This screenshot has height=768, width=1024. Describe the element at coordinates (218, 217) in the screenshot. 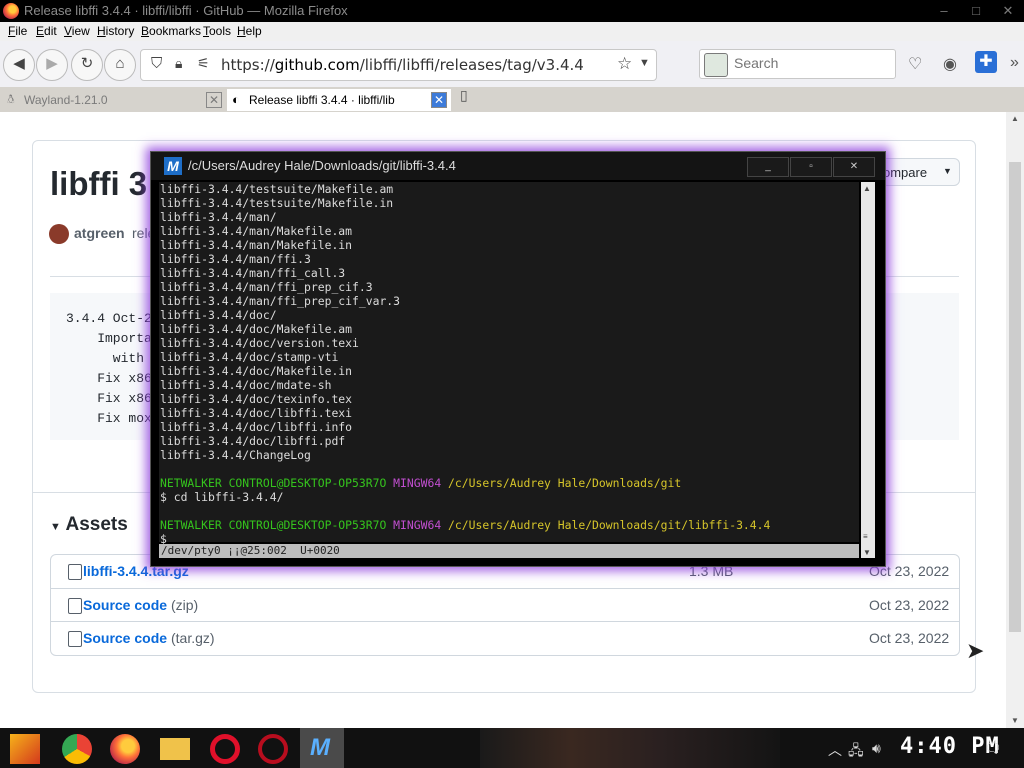

I see `terminal-line: libffi-3.4.4/man/` at that location.